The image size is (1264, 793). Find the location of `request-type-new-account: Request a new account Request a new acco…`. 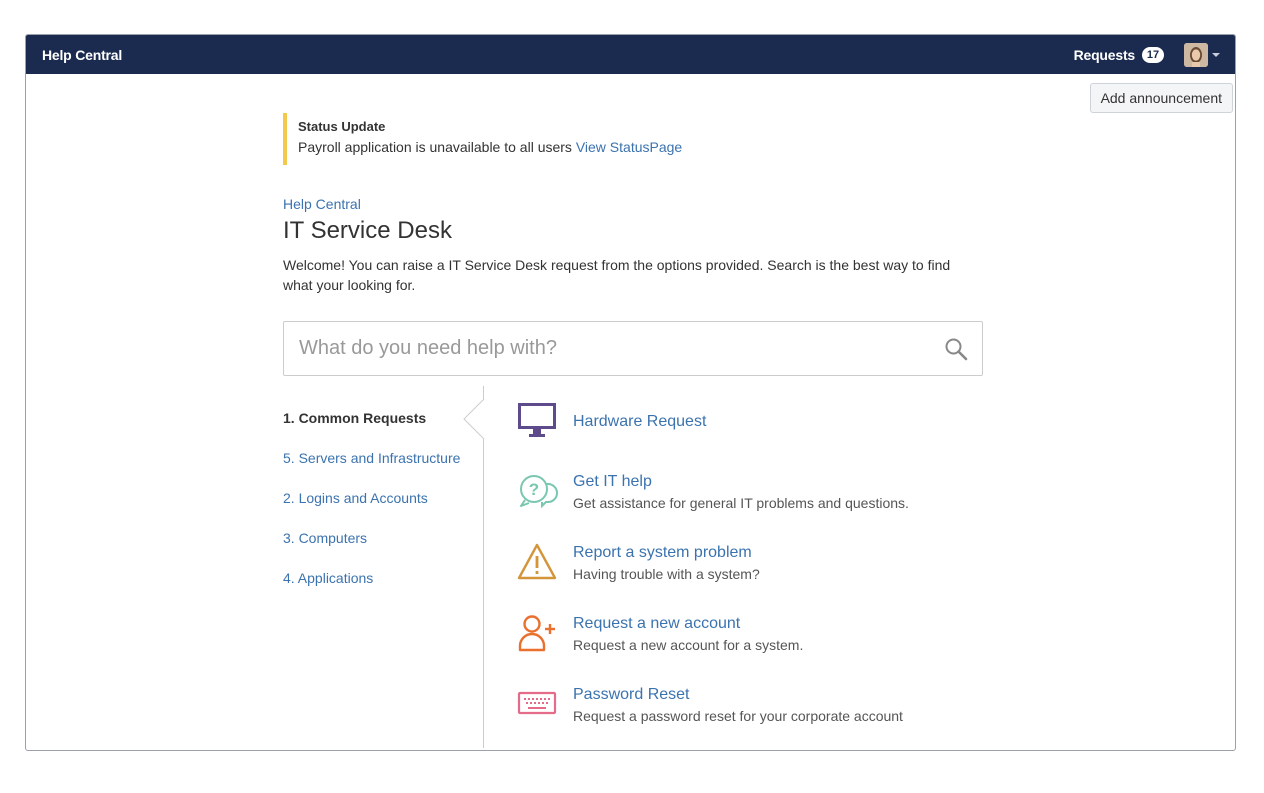

request-type-new-account: Request a new account Request a new acco… is located at coordinates (750, 648).